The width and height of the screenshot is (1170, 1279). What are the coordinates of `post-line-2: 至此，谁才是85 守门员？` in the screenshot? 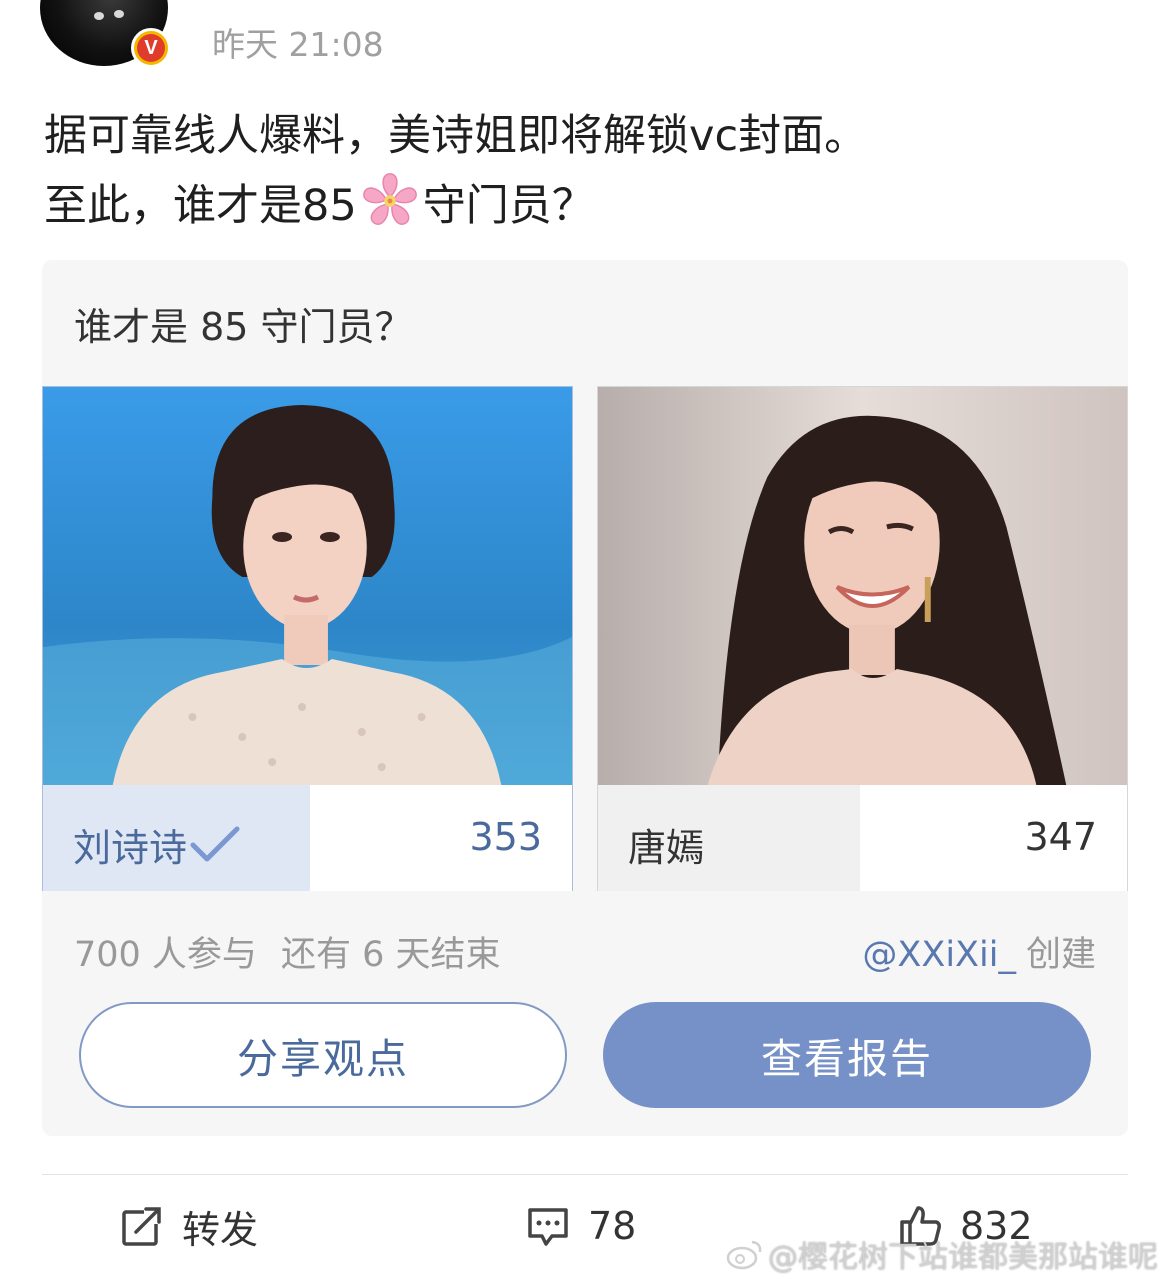 It's located at (589, 205).